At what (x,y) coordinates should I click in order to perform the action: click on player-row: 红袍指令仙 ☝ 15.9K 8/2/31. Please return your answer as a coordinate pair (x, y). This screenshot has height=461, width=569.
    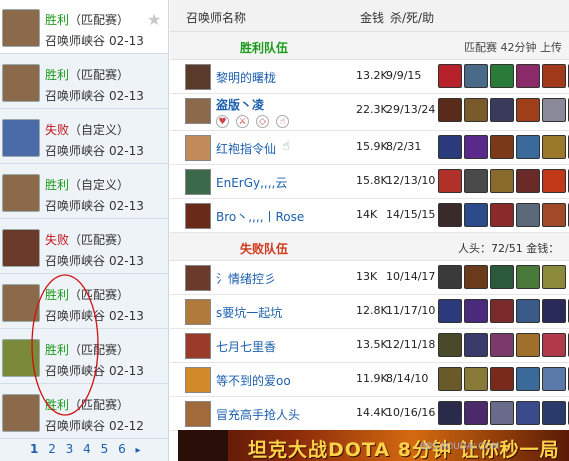
    Looking at the image, I should click on (369, 148).